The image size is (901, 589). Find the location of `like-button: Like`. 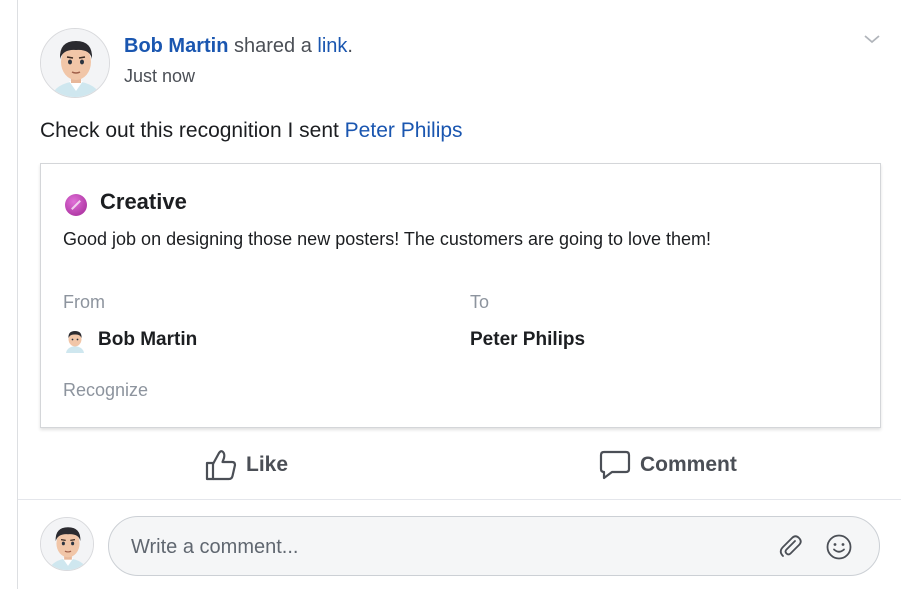

like-button: Like is located at coordinates (246, 465).